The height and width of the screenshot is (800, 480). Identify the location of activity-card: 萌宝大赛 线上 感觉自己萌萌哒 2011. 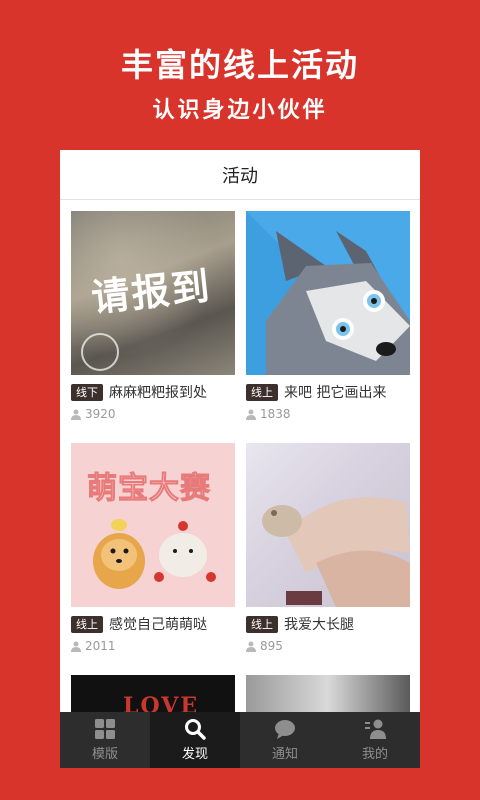
(153, 548).